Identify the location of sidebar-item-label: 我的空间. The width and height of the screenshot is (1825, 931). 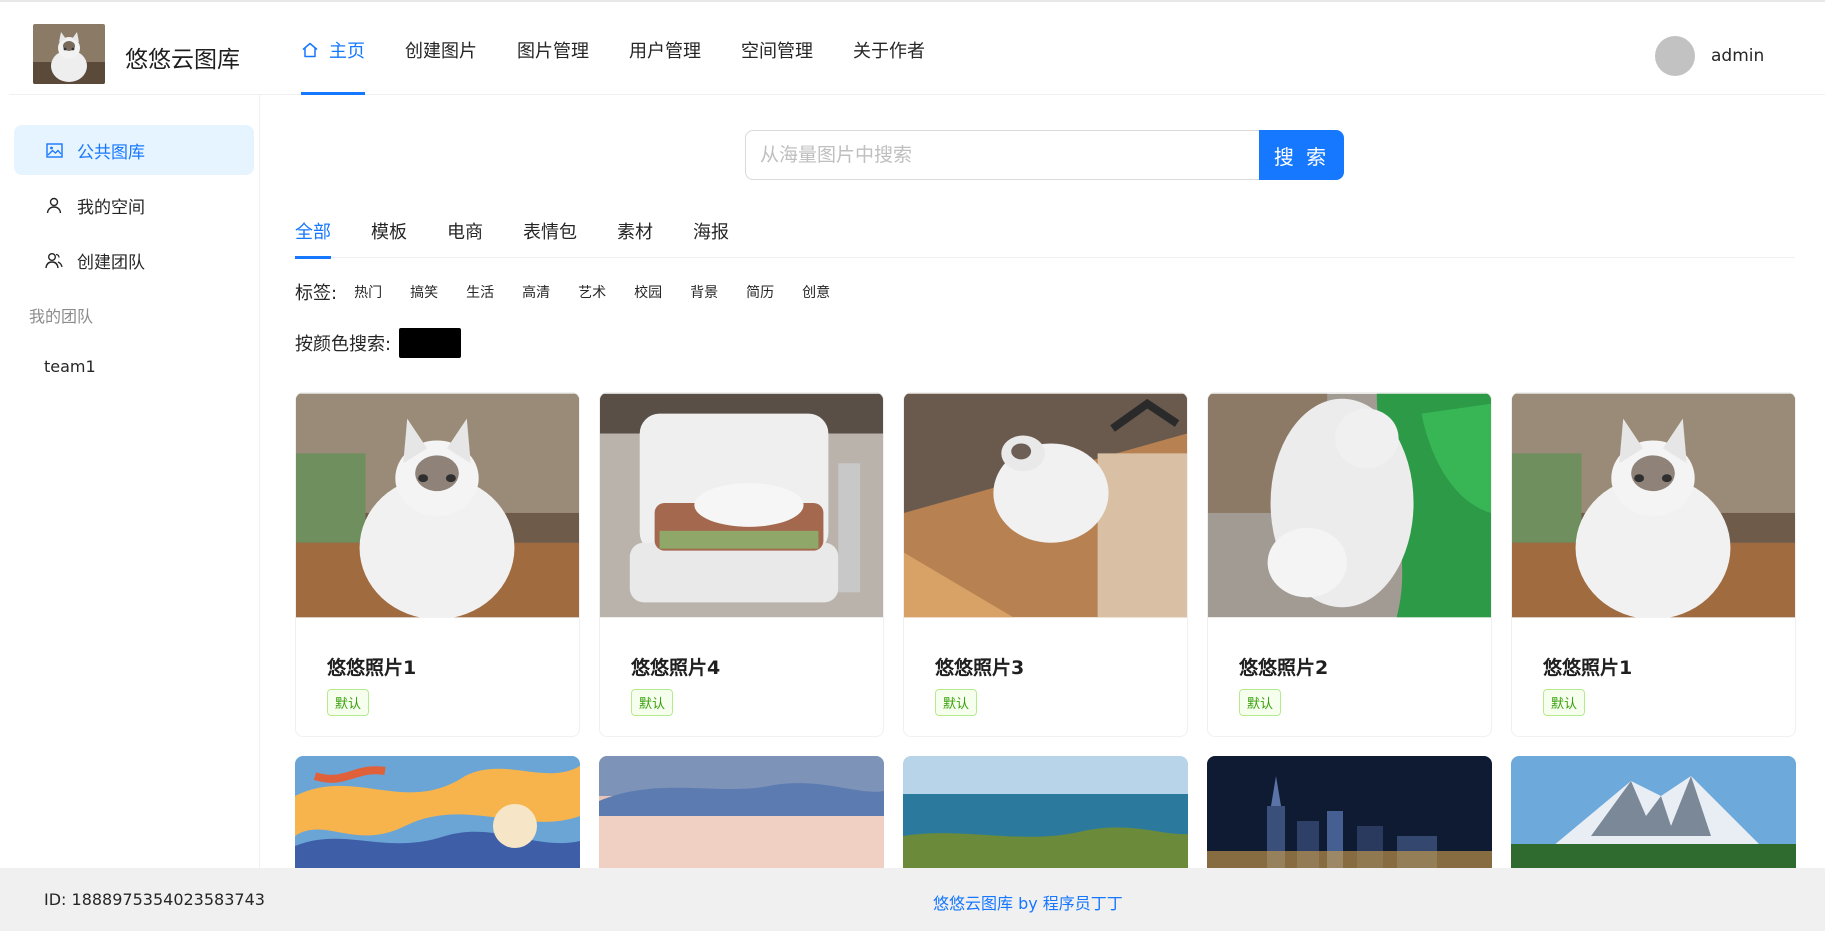
(111, 207).